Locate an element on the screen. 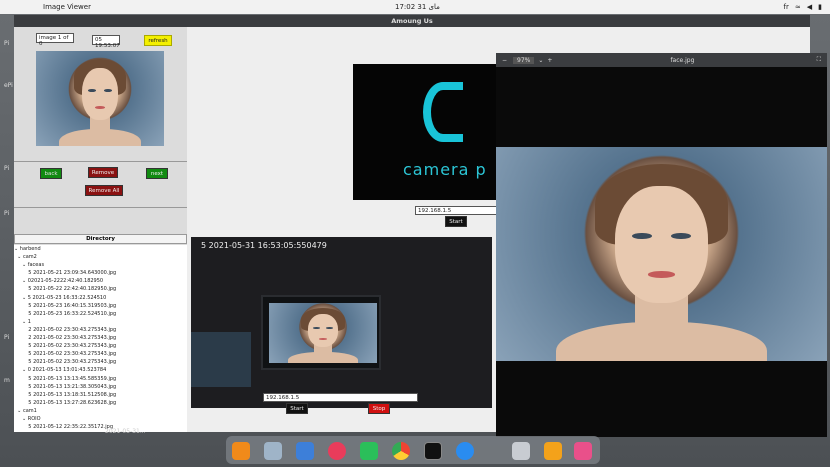  stream-ip-input: 192.168.1.5 is located at coordinates (340, 397).